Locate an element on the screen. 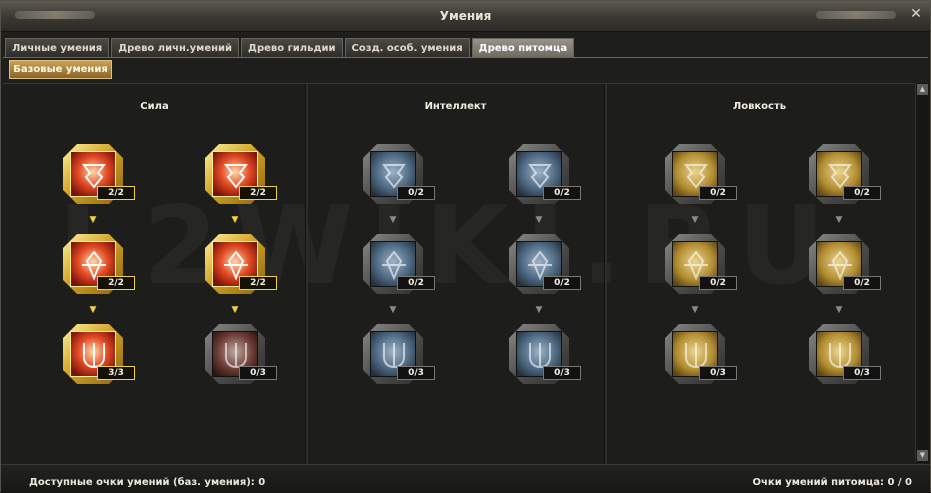 Image resolution: width=931 pixels, height=493 pixels. window-title: Умения is located at coordinates (465, 16).